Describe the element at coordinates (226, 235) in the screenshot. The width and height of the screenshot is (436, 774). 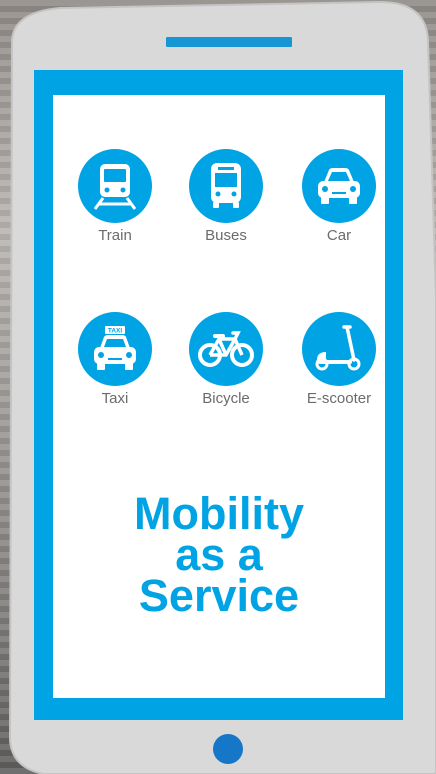
I see `mode-label: Buses` at that location.